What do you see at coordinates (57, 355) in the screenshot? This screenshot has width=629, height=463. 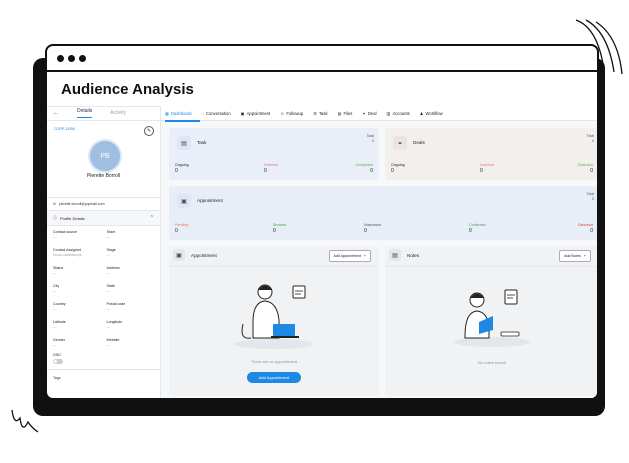 I see `dnd-label: DND` at bounding box center [57, 355].